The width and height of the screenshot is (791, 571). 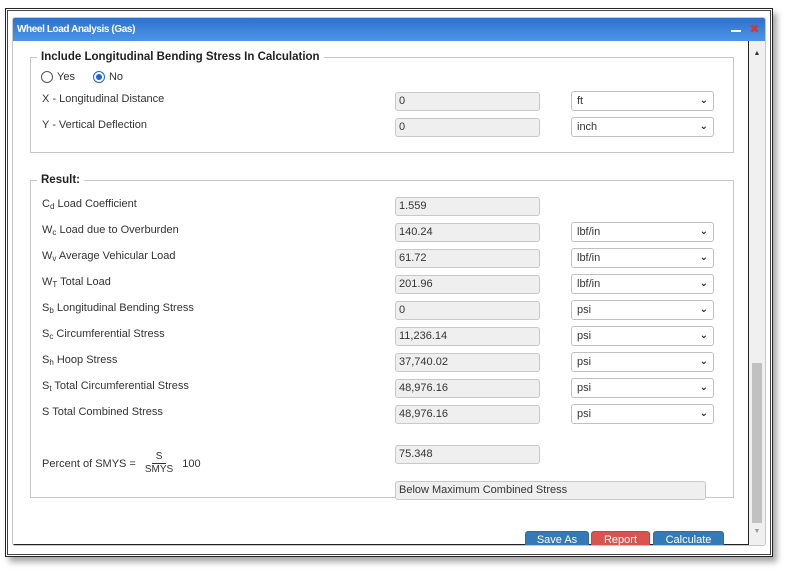 I want to click on result-value-field: 1.559, so click(x=467, y=206).